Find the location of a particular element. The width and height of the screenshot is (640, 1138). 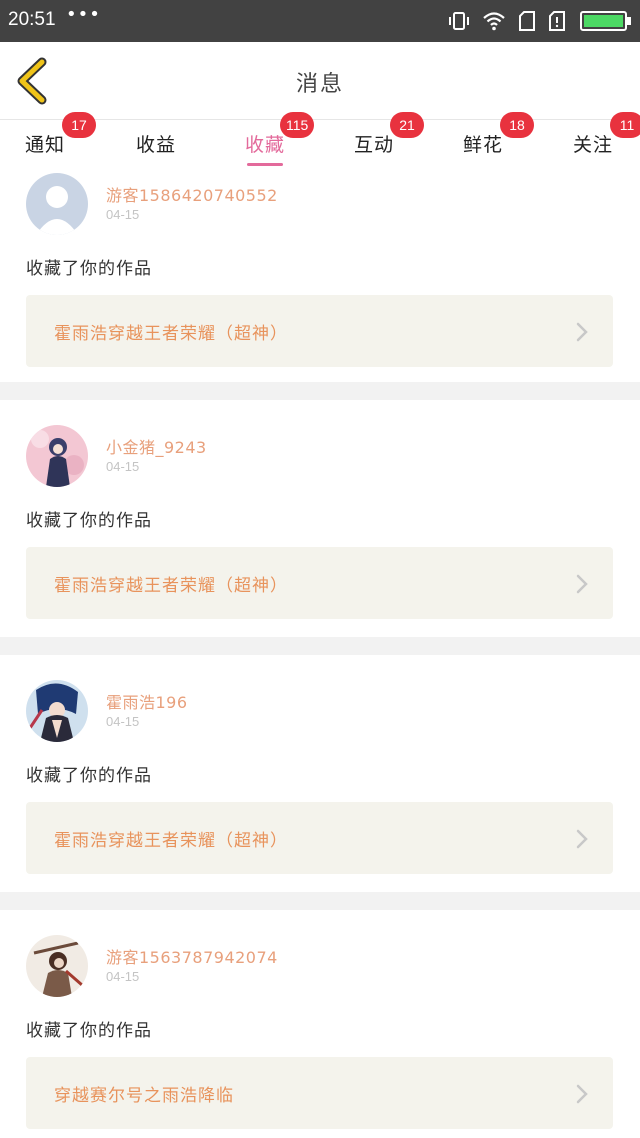

status-time: 20:51 is located at coordinates (32, 19).